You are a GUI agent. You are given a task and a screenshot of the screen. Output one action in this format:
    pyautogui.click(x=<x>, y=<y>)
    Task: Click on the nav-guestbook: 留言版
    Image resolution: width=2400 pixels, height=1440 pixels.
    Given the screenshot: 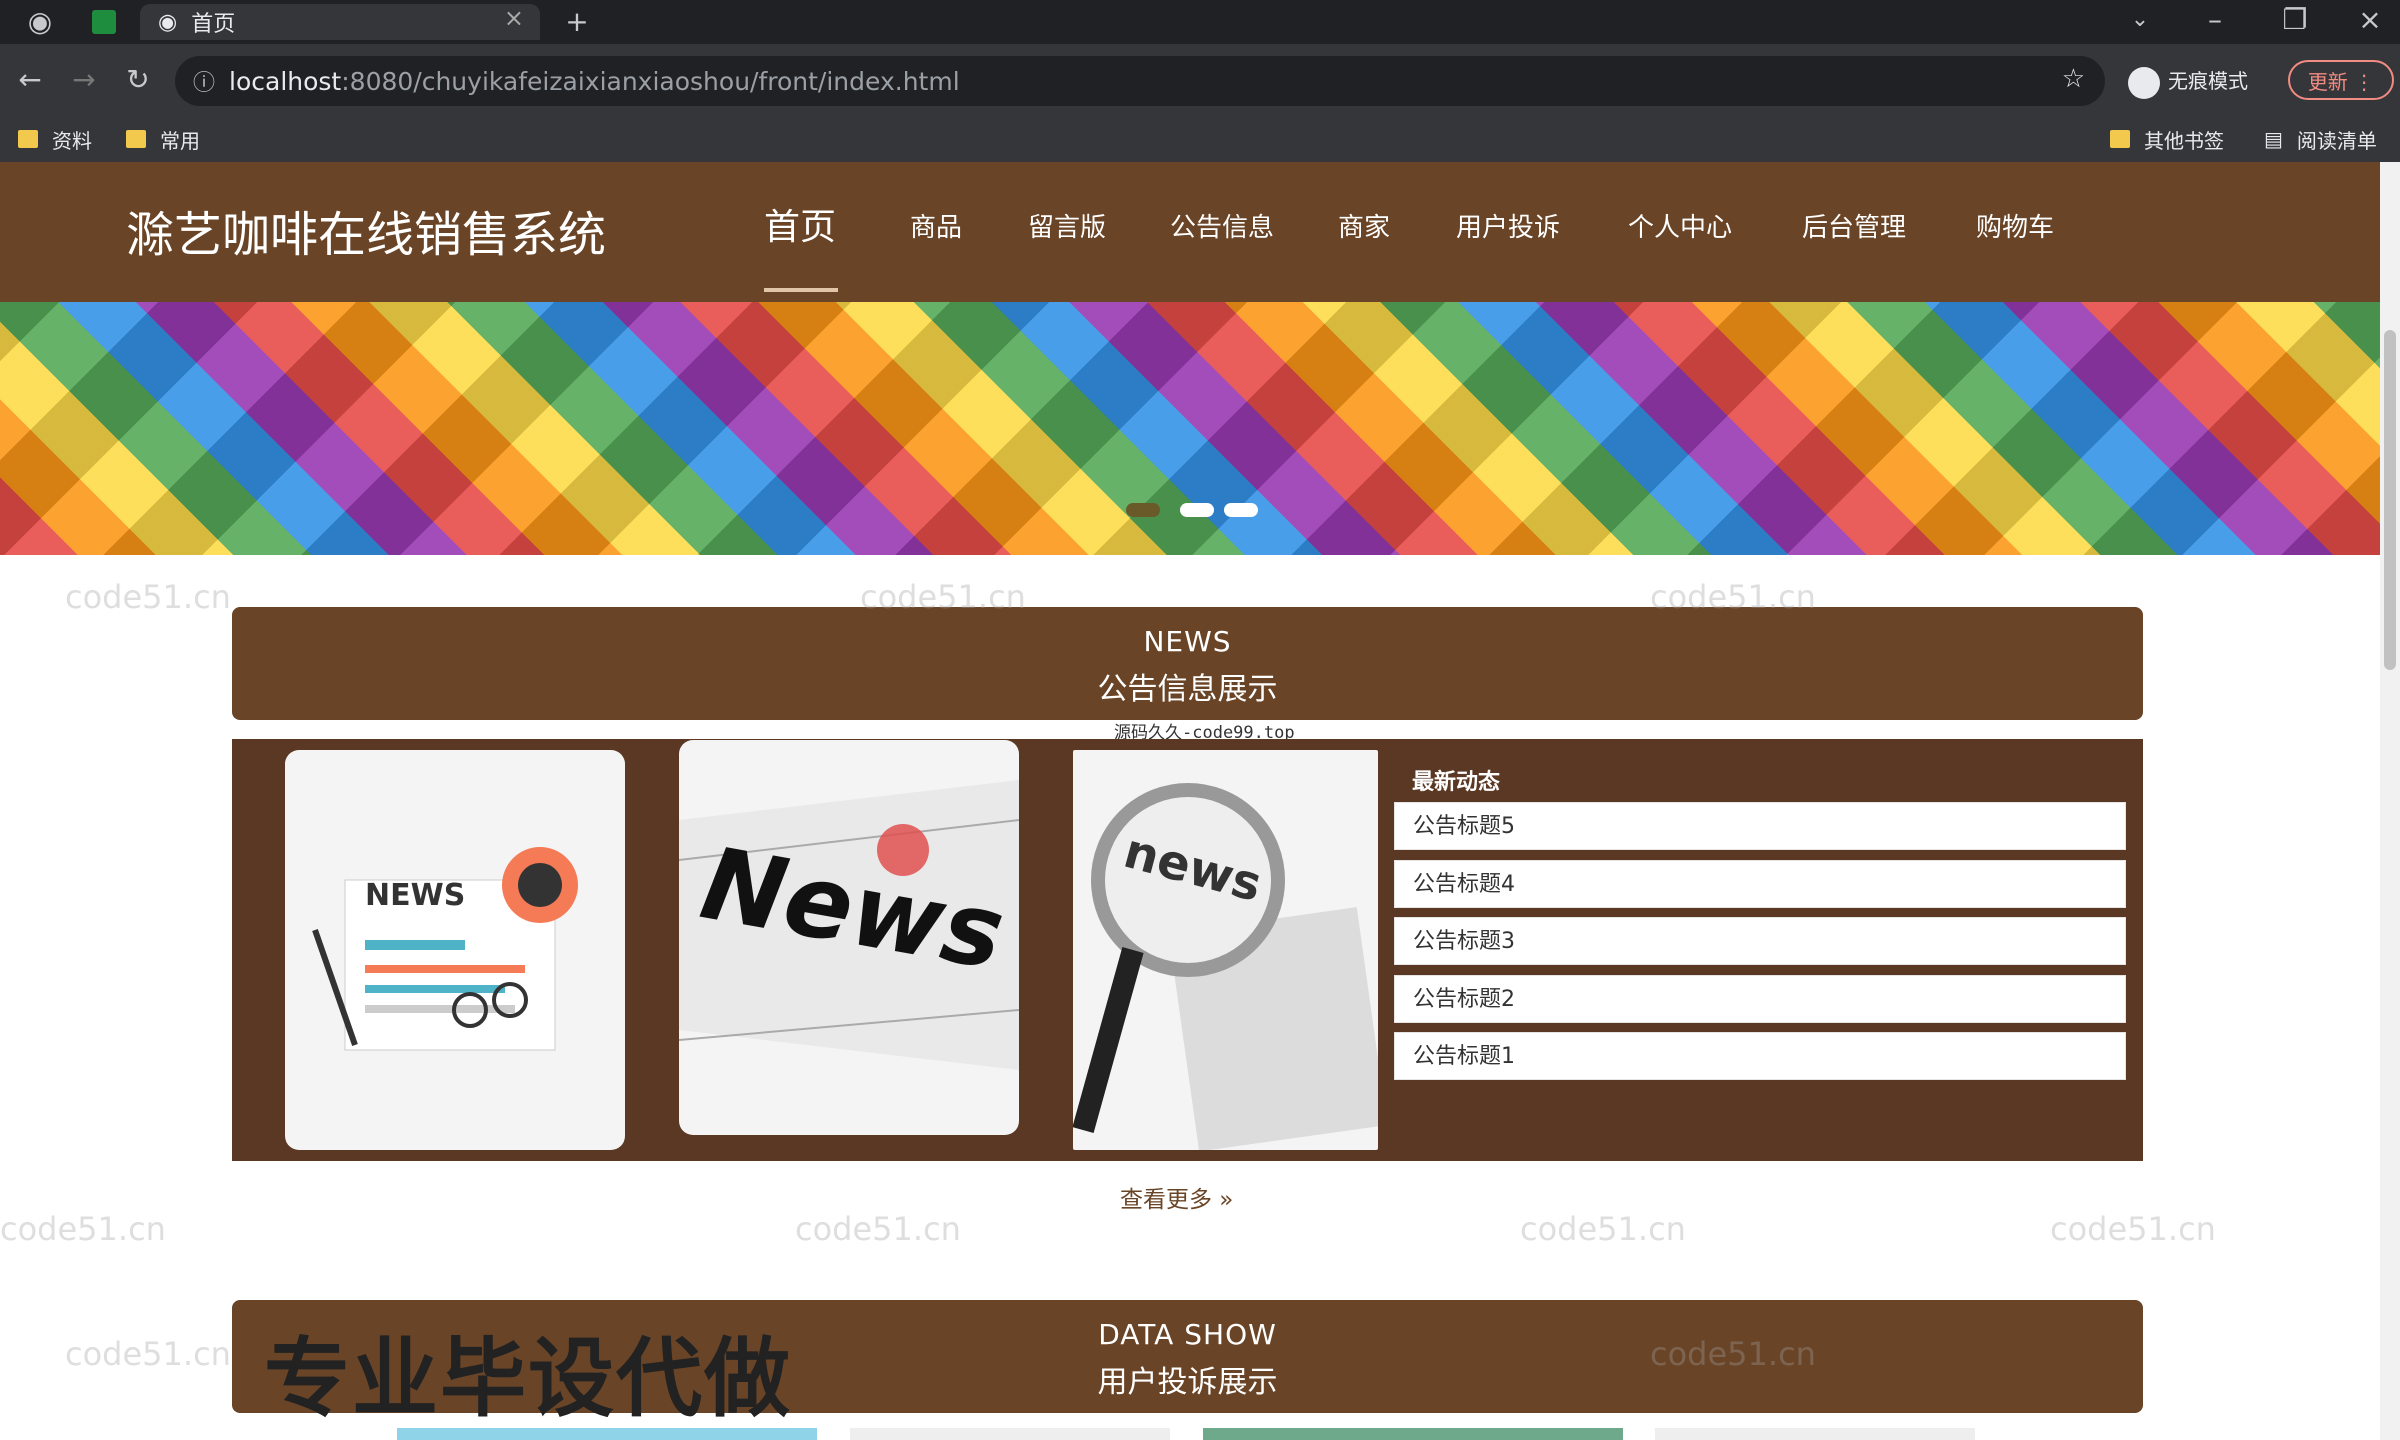 What is the action you would take?
    pyautogui.click(x=1067, y=228)
    